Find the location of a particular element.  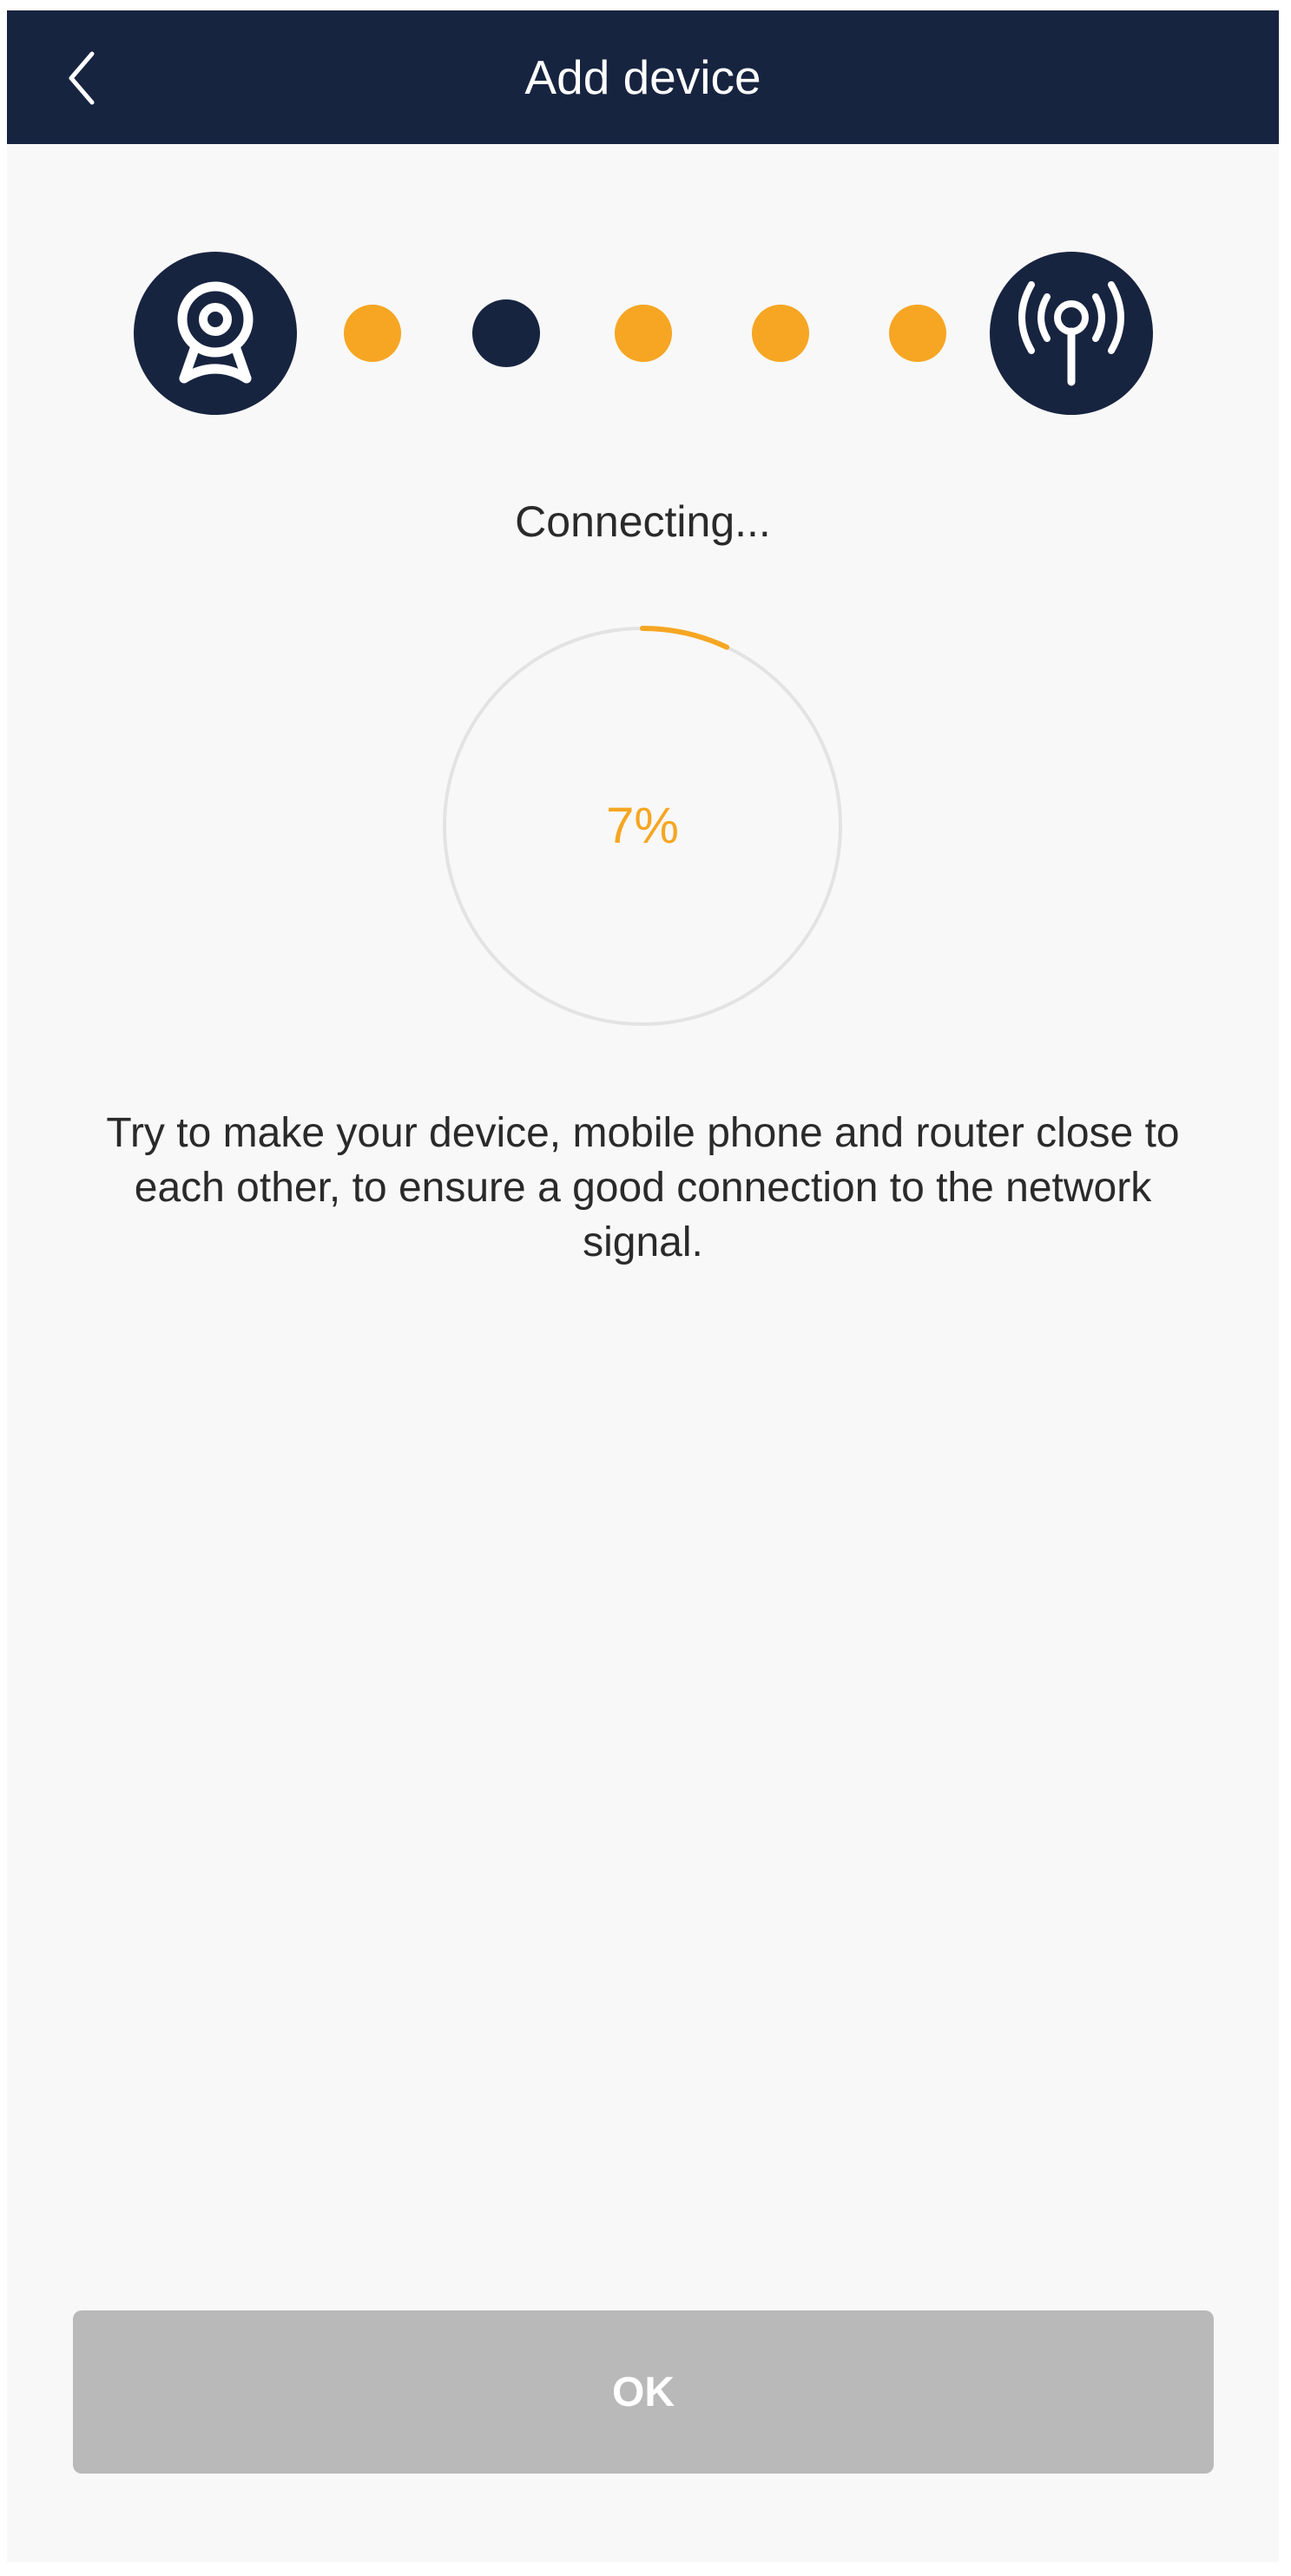

antenna-signal-icon is located at coordinates (1071, 333).